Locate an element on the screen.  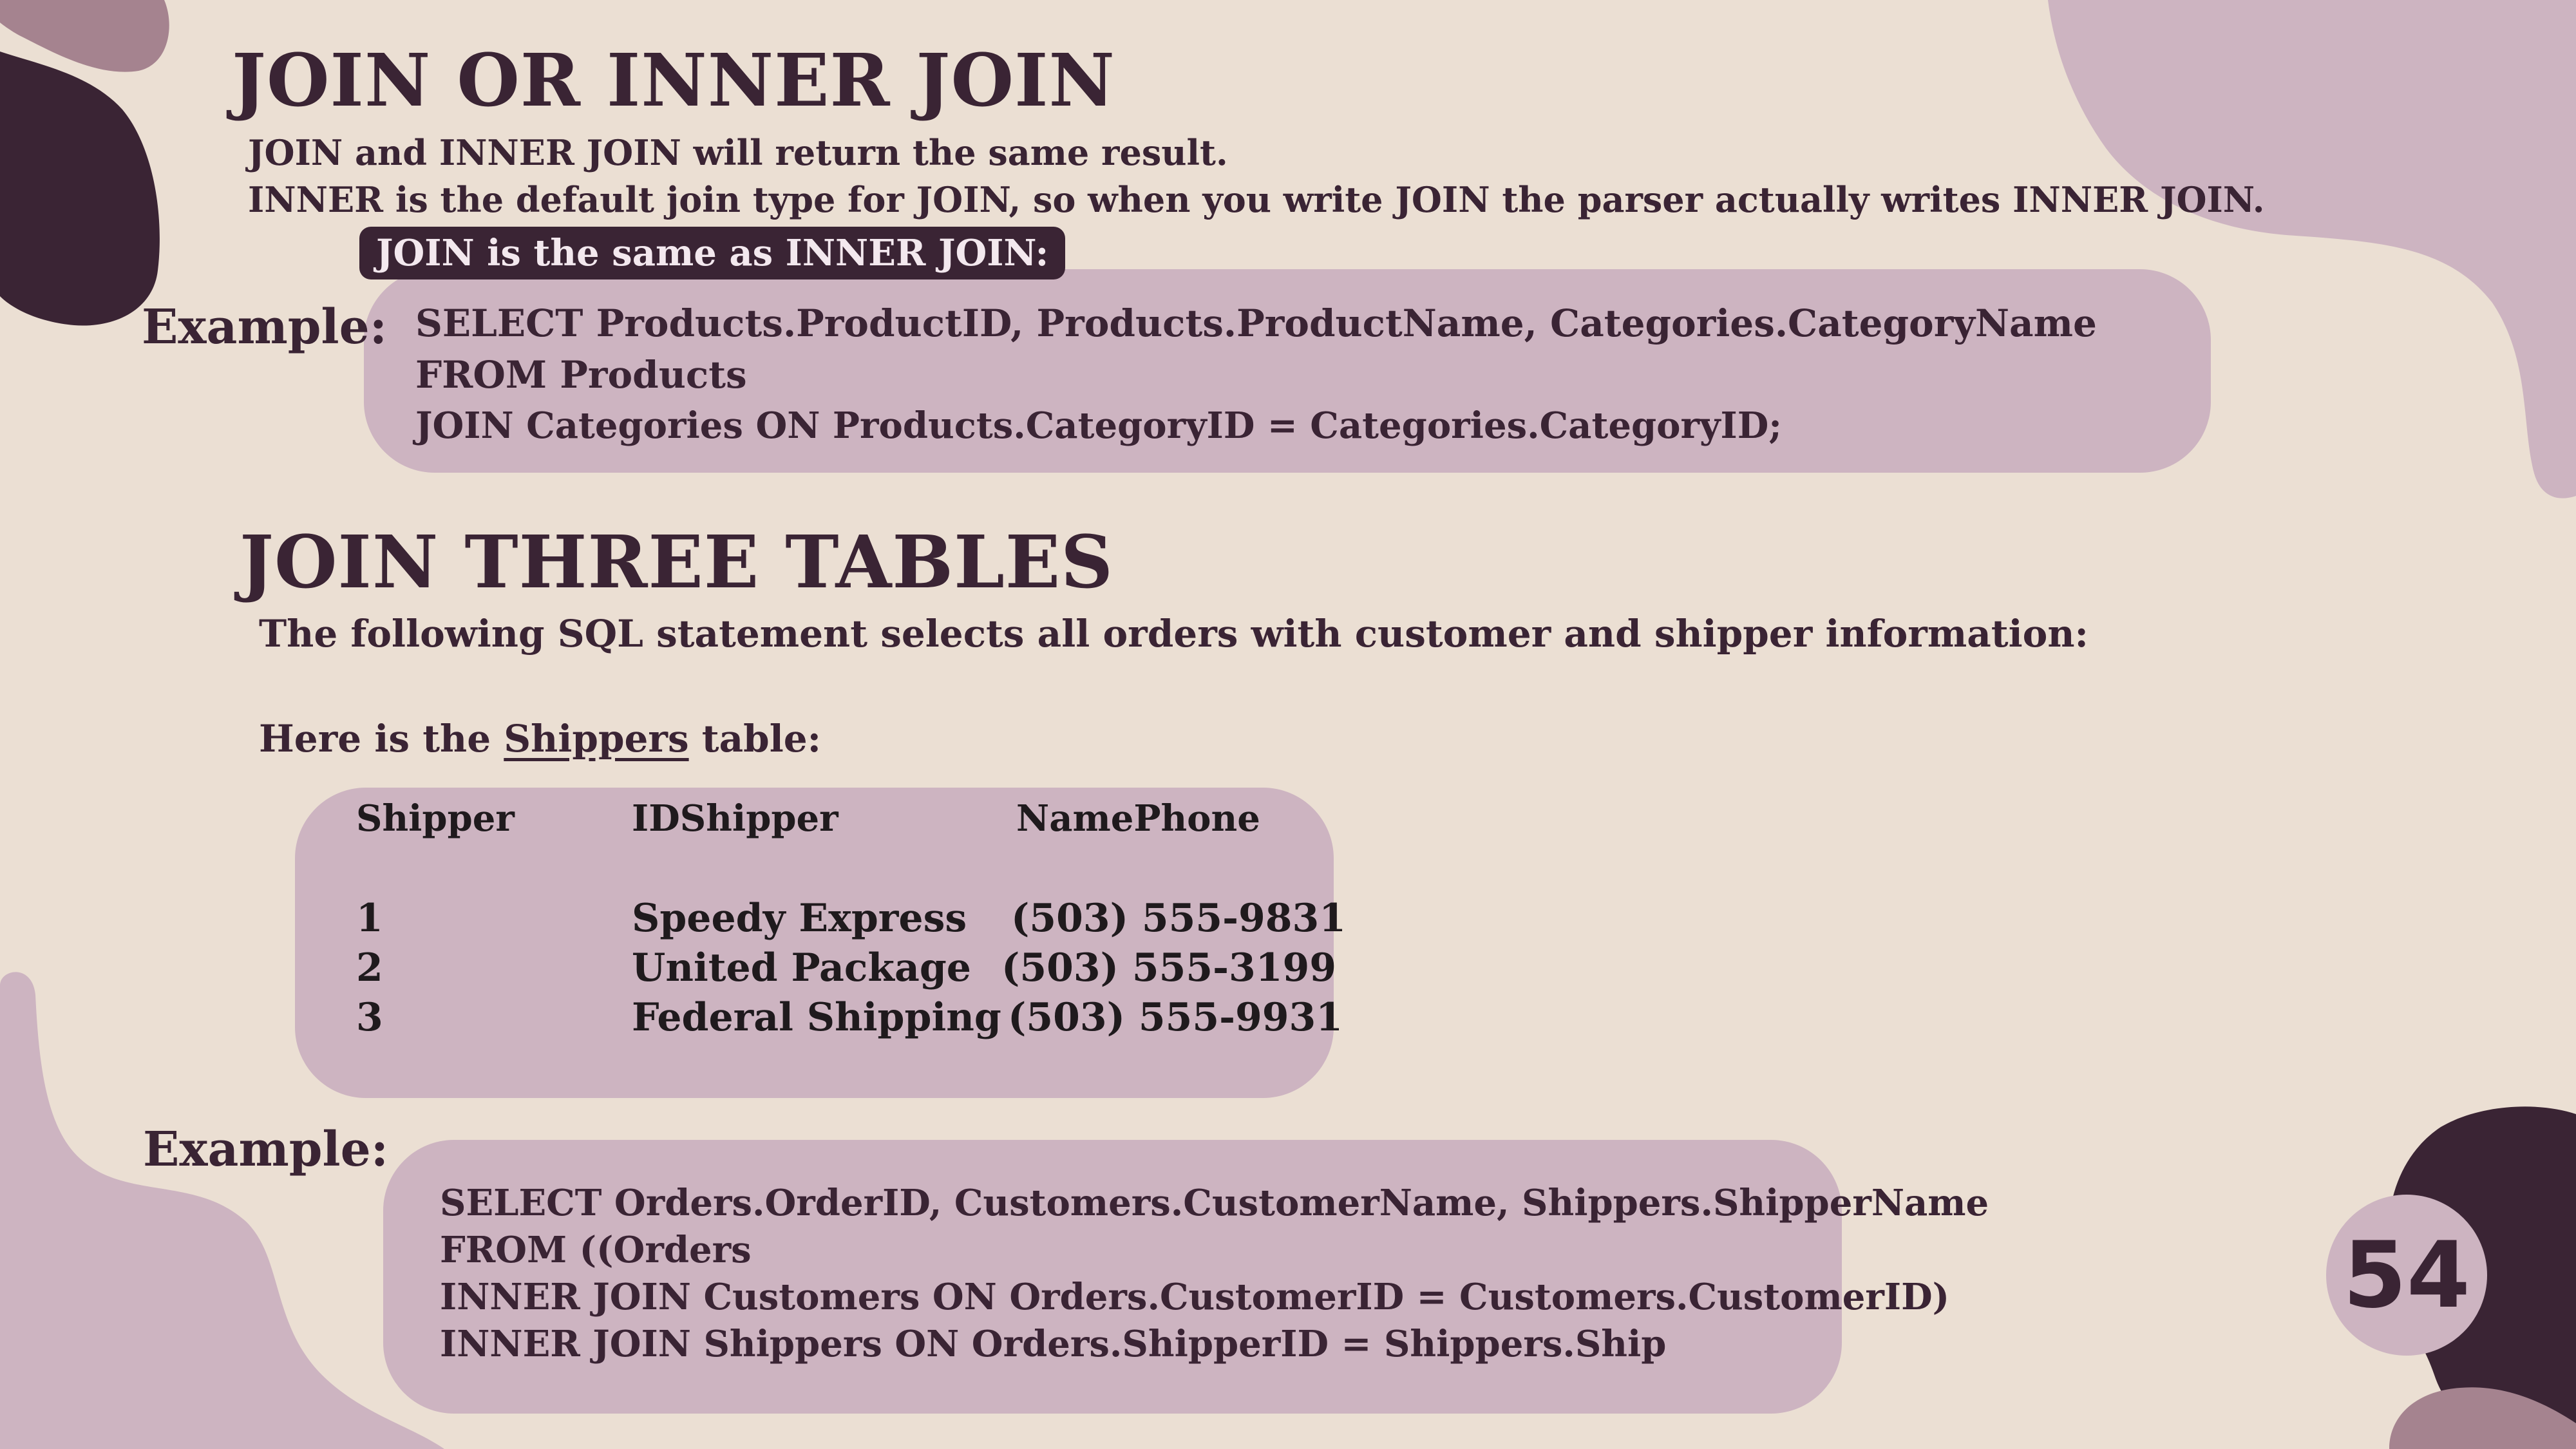
decorative-blob-top-left-dark is located at coordinates (80, 189).